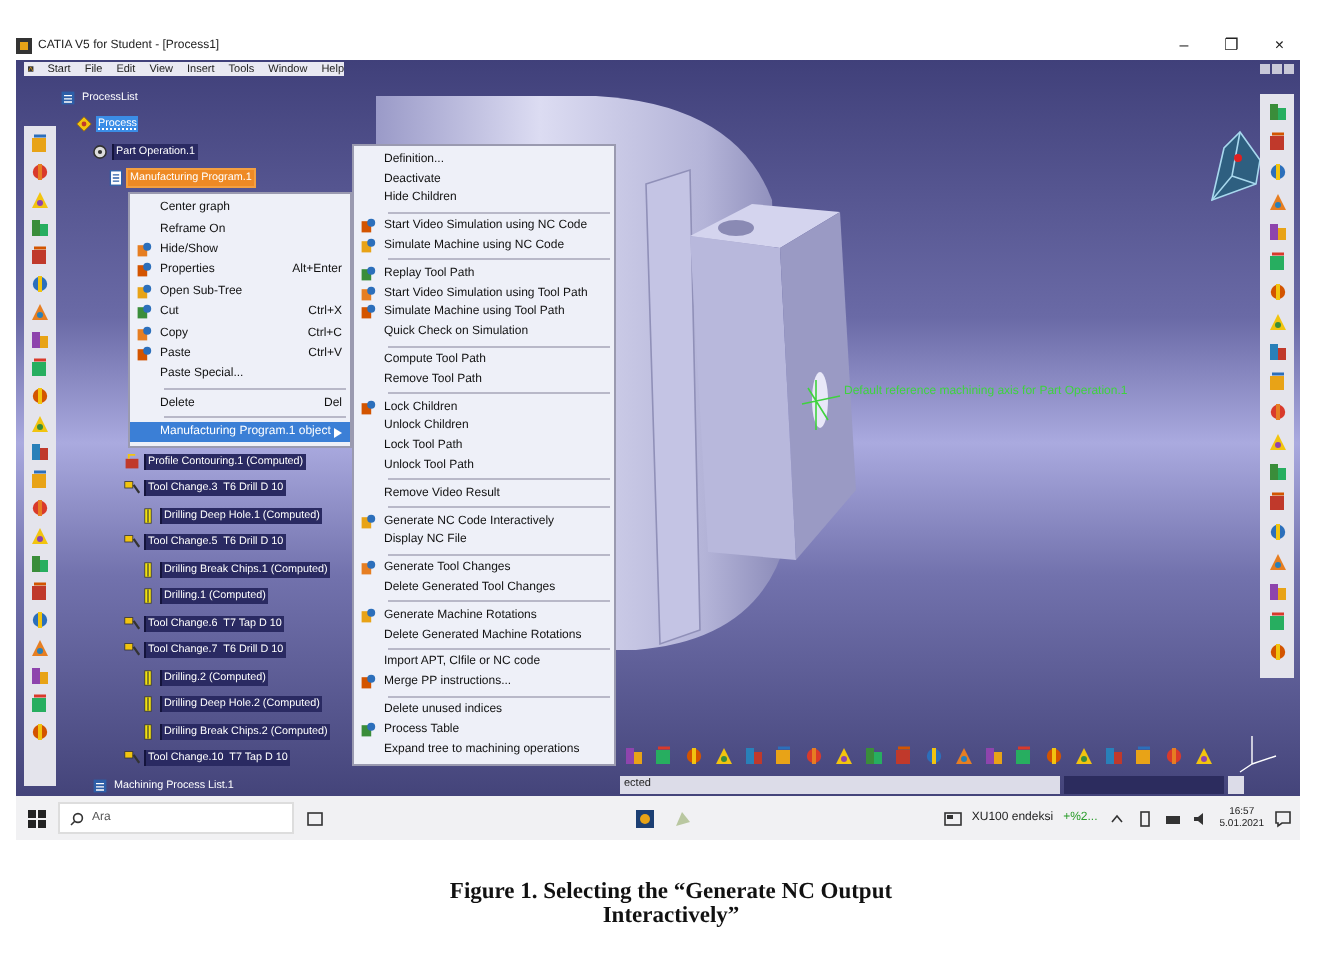  I want to click on close-button: ×, so click(1279, 45).